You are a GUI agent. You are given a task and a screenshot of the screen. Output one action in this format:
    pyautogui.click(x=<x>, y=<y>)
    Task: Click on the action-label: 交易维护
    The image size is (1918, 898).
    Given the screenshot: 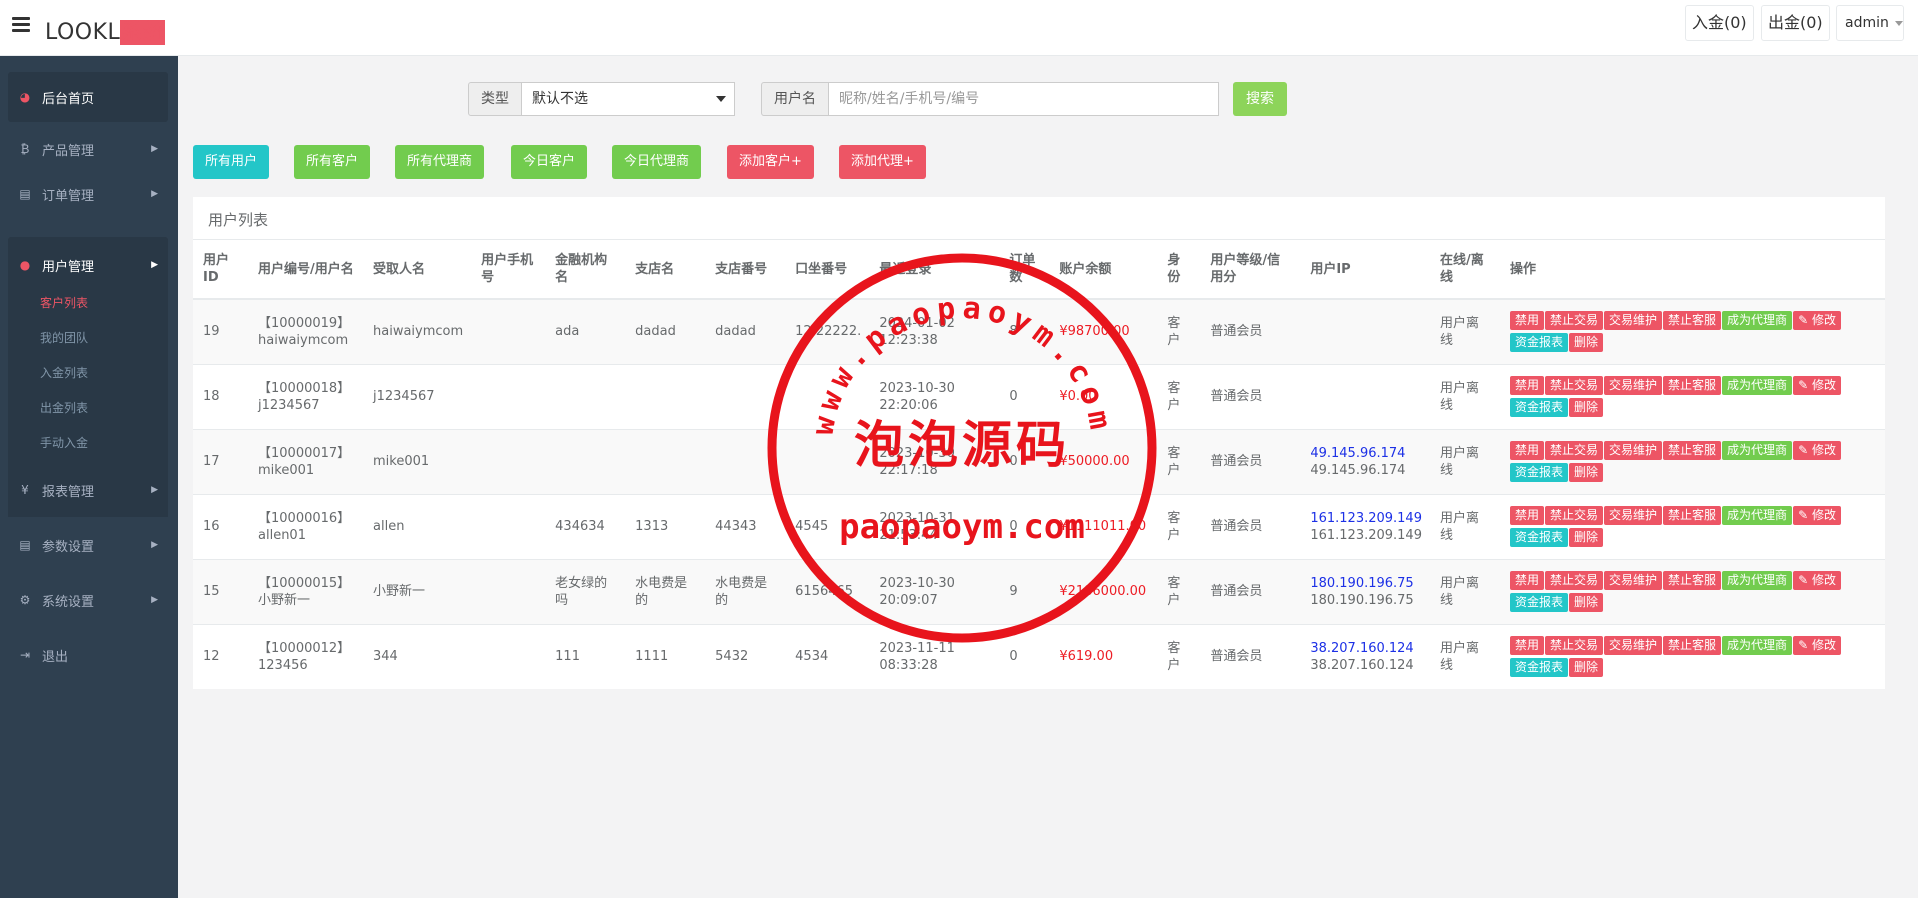 What is the action you would take?
    pyautogui.click(x=1633, y=384)
    